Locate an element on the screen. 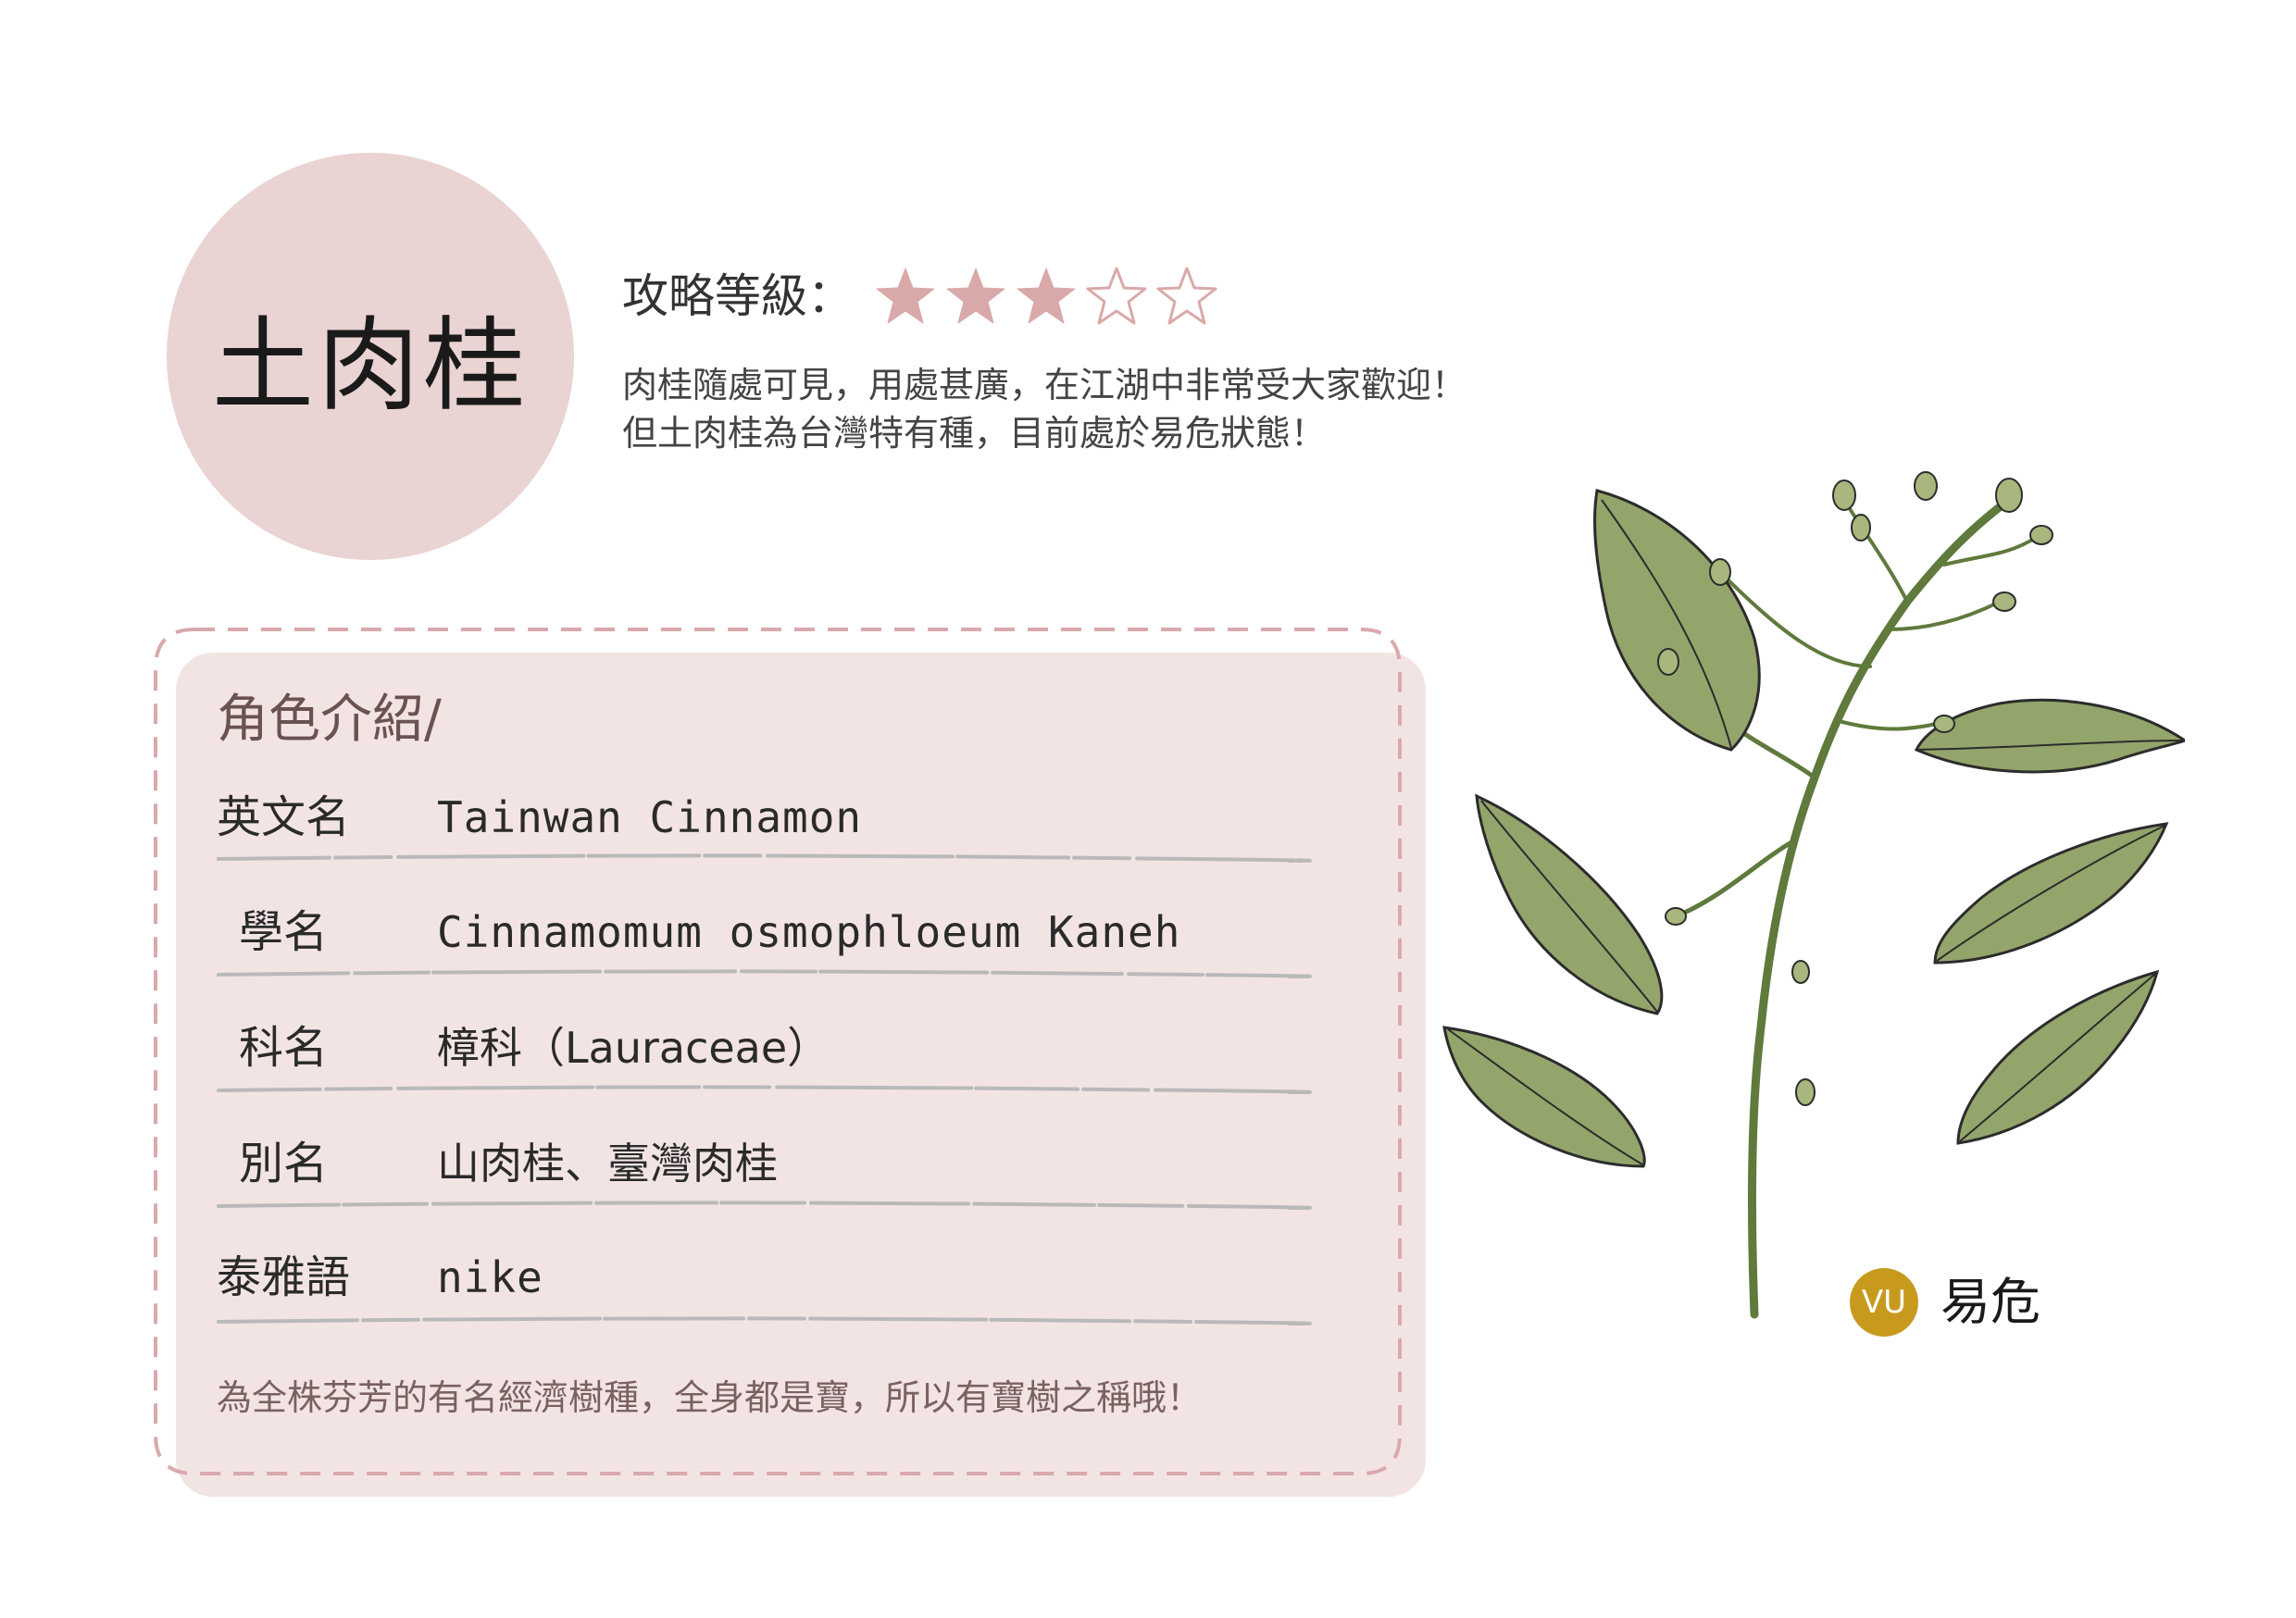  row-label-alias: 別名 is located at coordinates (284, 1163).